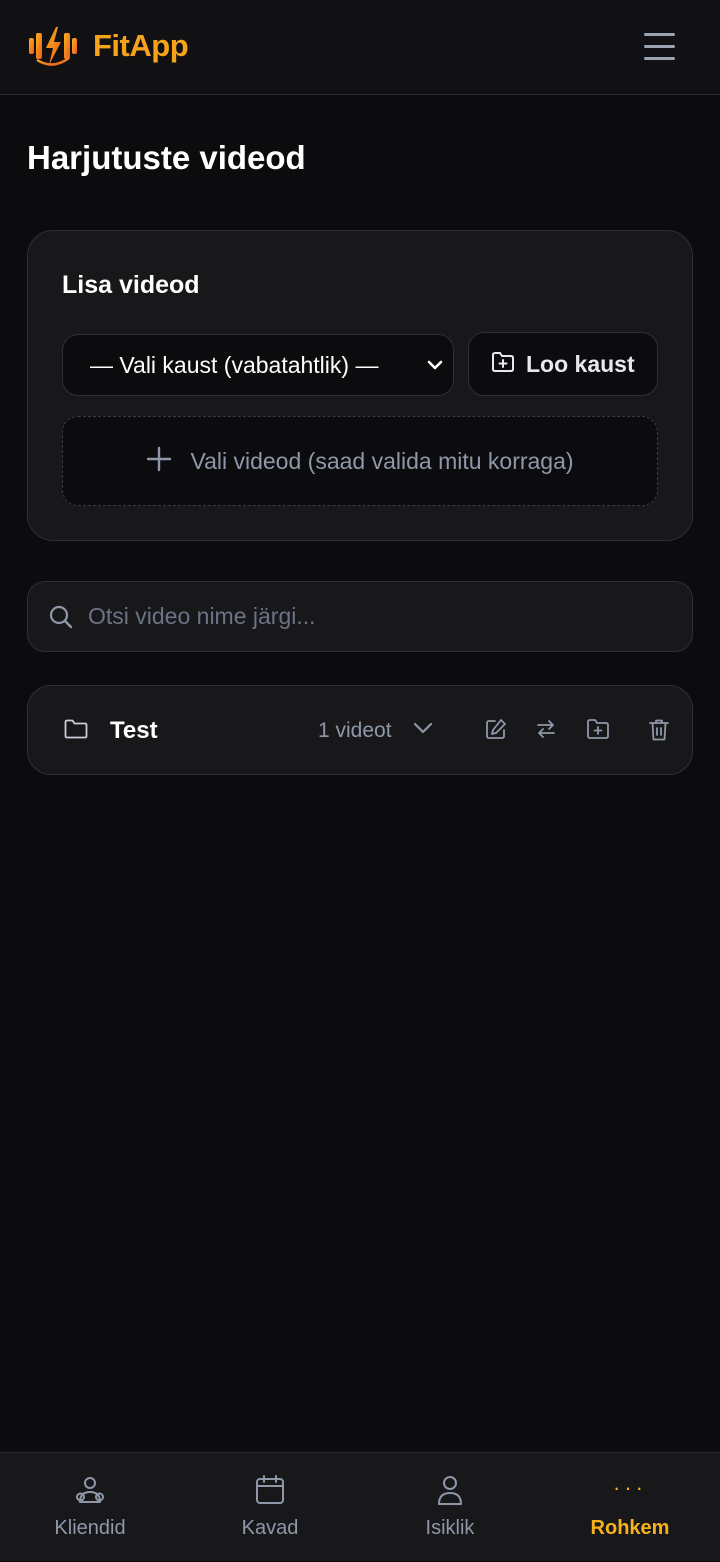 This screenshot has width=720, height=1562. What do you see at coordinates (141, 45) in the screenshot?
I see `app-name: FitApp` at bounding box center [141, 45].